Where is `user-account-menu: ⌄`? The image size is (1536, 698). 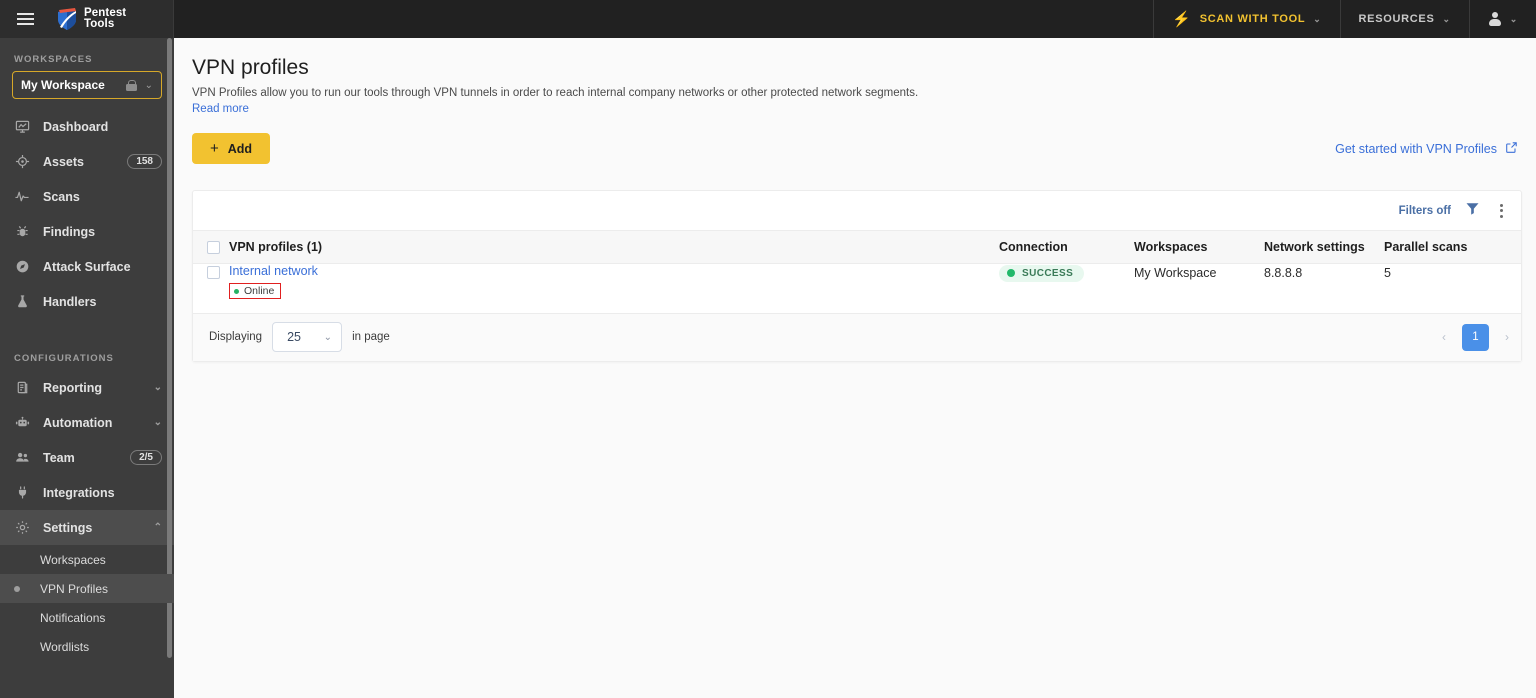 user-account-menu: ⌄ is located at coordinates (1502, 19).